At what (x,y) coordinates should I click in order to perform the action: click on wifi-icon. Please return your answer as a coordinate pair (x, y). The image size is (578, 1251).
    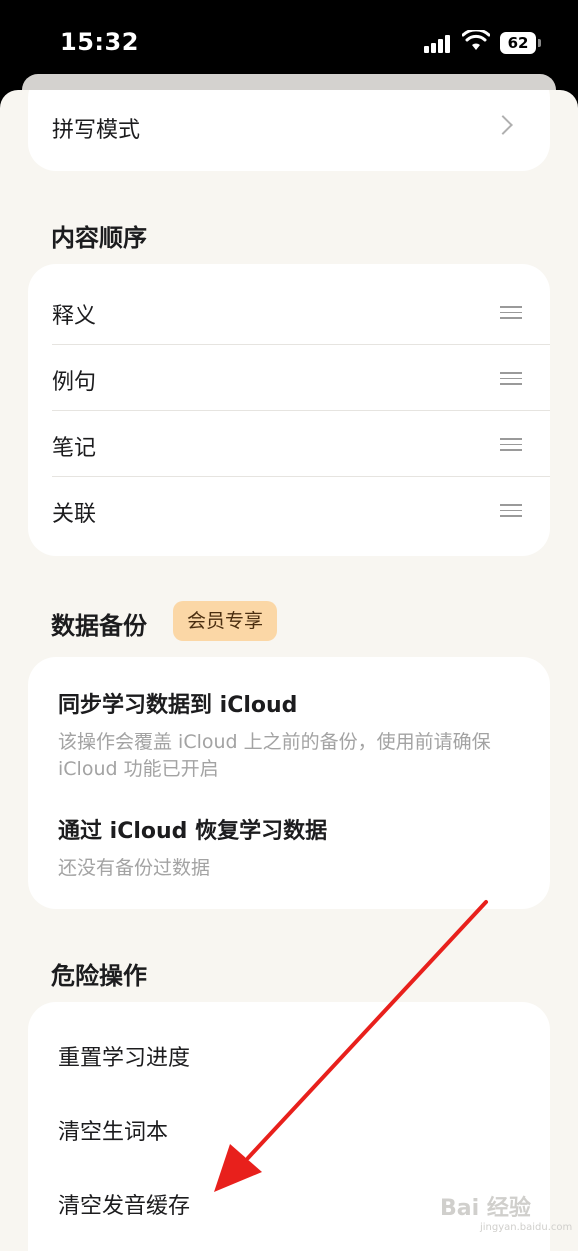
    Looking at the image, I should click on (476, 40).